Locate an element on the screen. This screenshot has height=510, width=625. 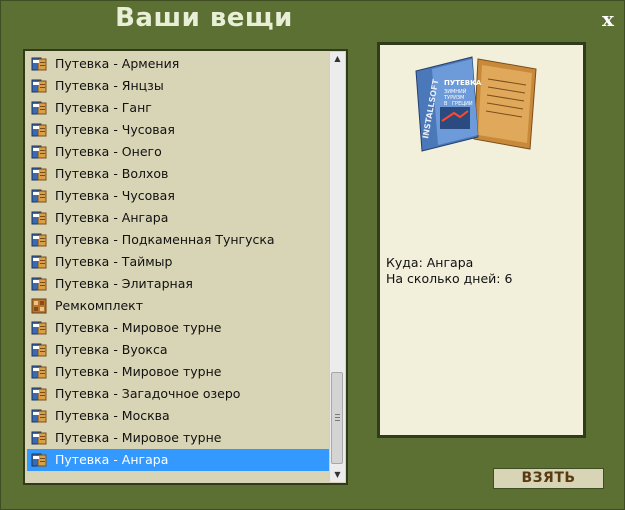
close-icon: x is located at coordinates (608, 19).